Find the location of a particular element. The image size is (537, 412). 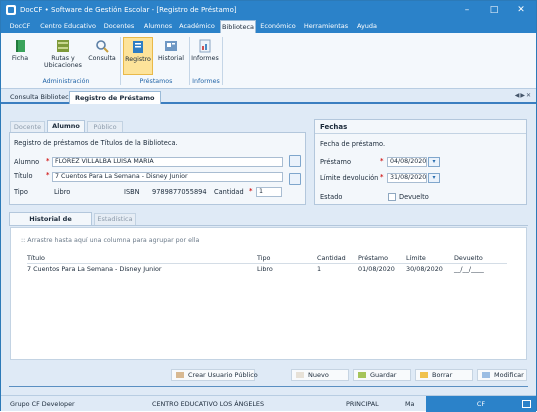

tab-estadistica: Estadística is located at coordinates (115, 219).